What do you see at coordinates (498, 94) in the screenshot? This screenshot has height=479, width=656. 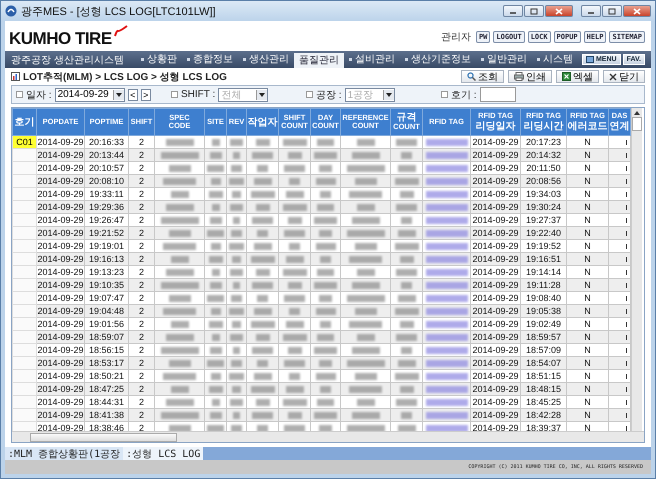 I see `input-field` at bounding box center [498, 94].